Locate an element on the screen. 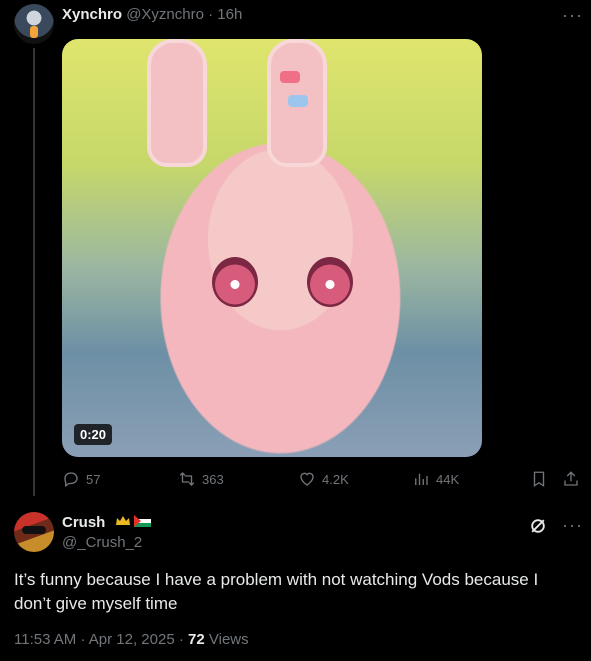  heart-icon is located at coordinates (307, 479).